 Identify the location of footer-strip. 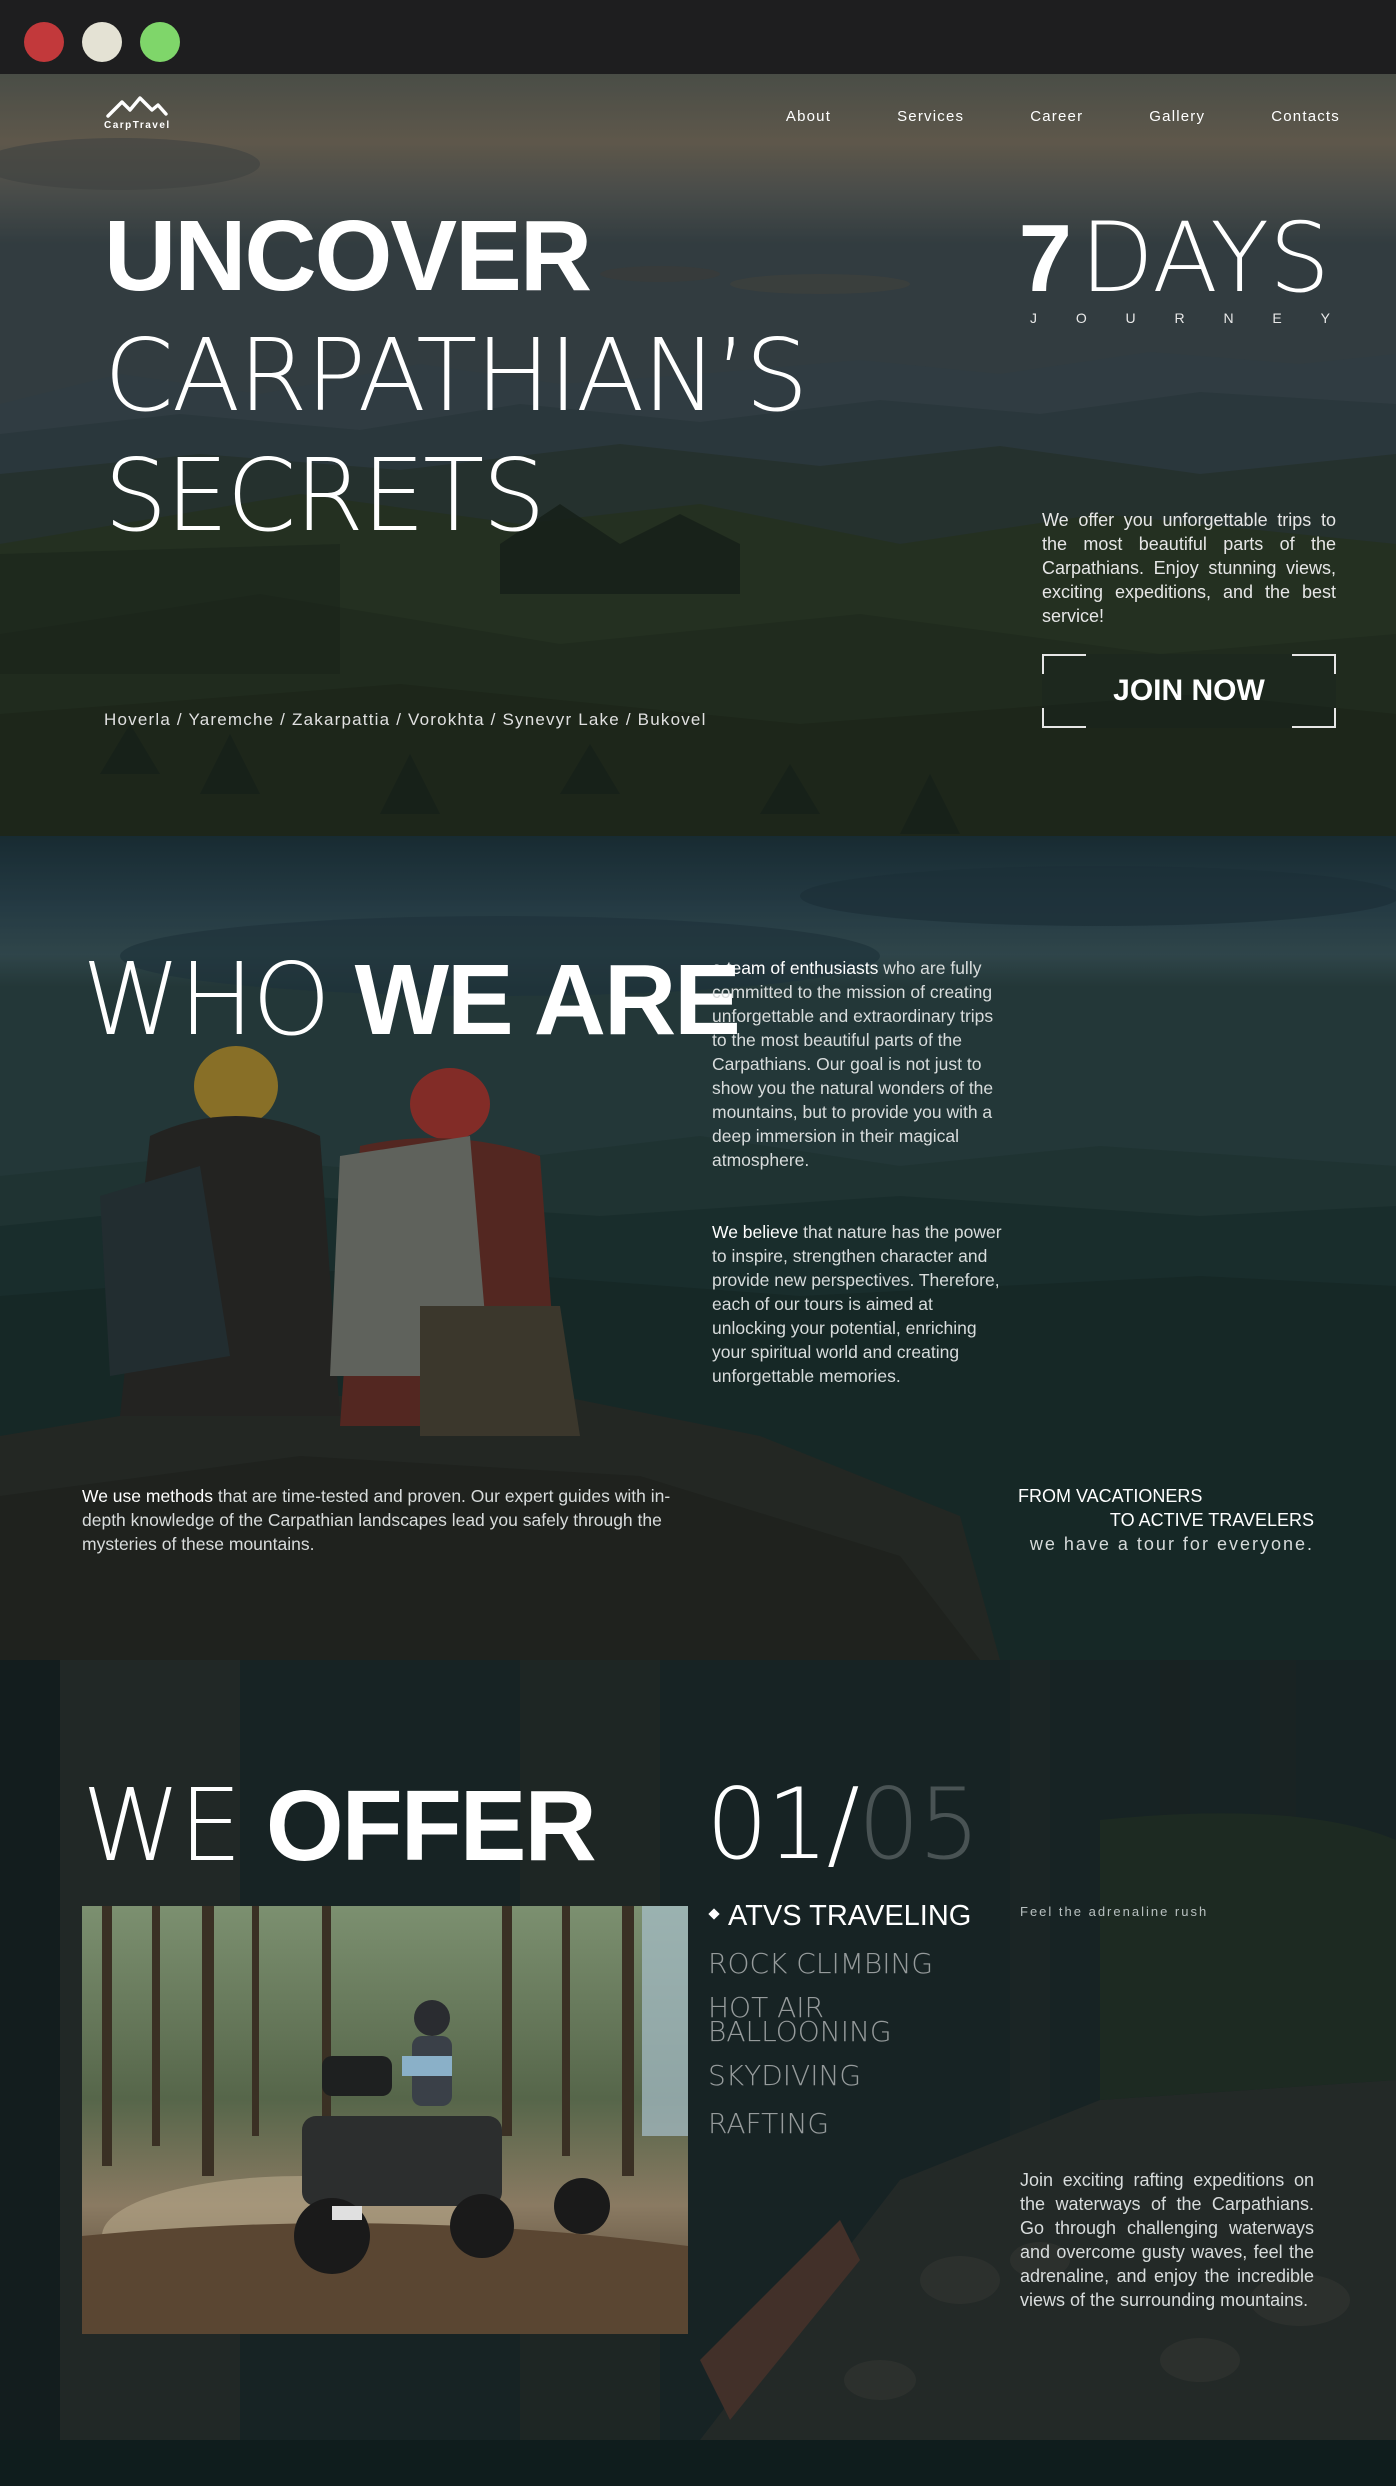
(698, 2463).